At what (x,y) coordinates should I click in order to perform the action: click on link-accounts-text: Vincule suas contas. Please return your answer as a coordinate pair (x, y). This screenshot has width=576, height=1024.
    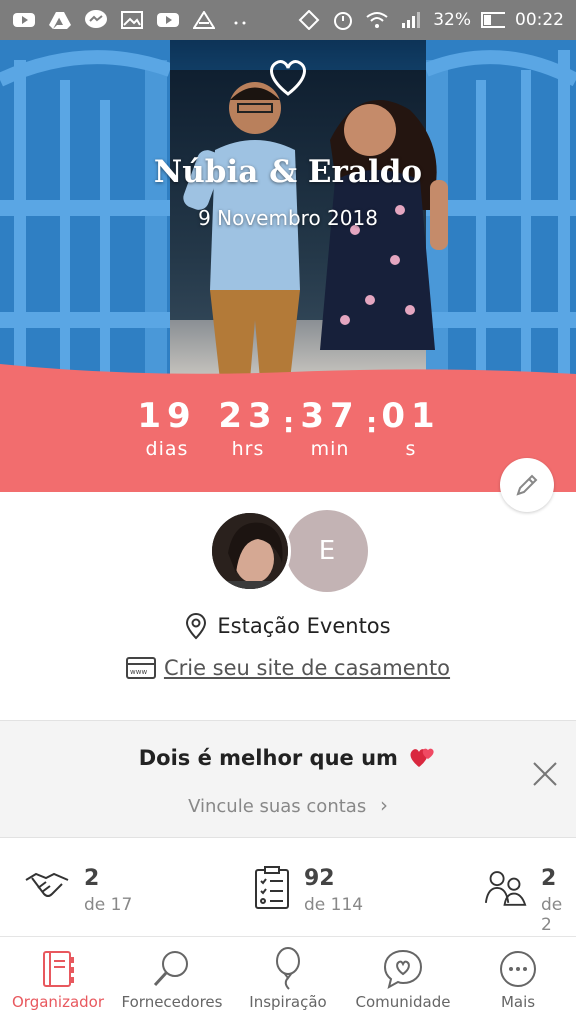
    Looking at the image, I should click on (277, 806).